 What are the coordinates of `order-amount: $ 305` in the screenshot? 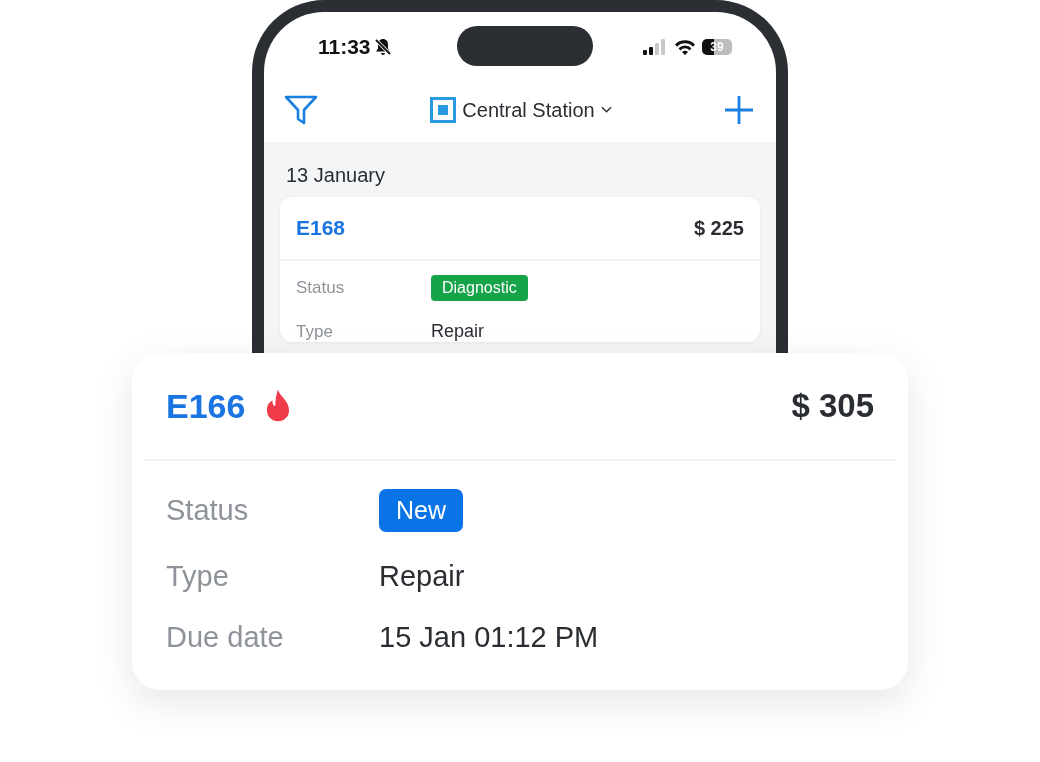 It's located at (832, 406).